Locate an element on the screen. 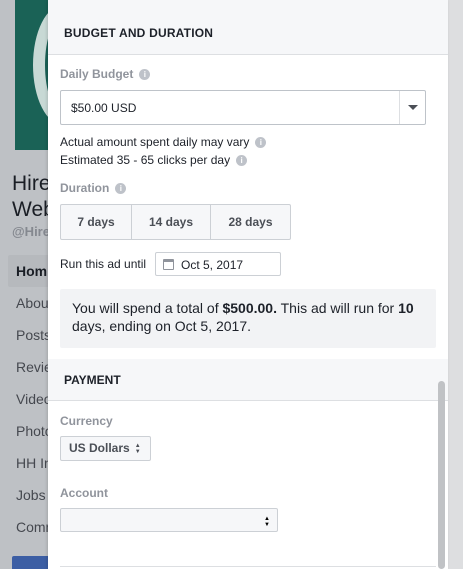 The width and height of the screenshot is (463, 569). duration-28-days-button: 28 days is located at coordinates (250, 222).